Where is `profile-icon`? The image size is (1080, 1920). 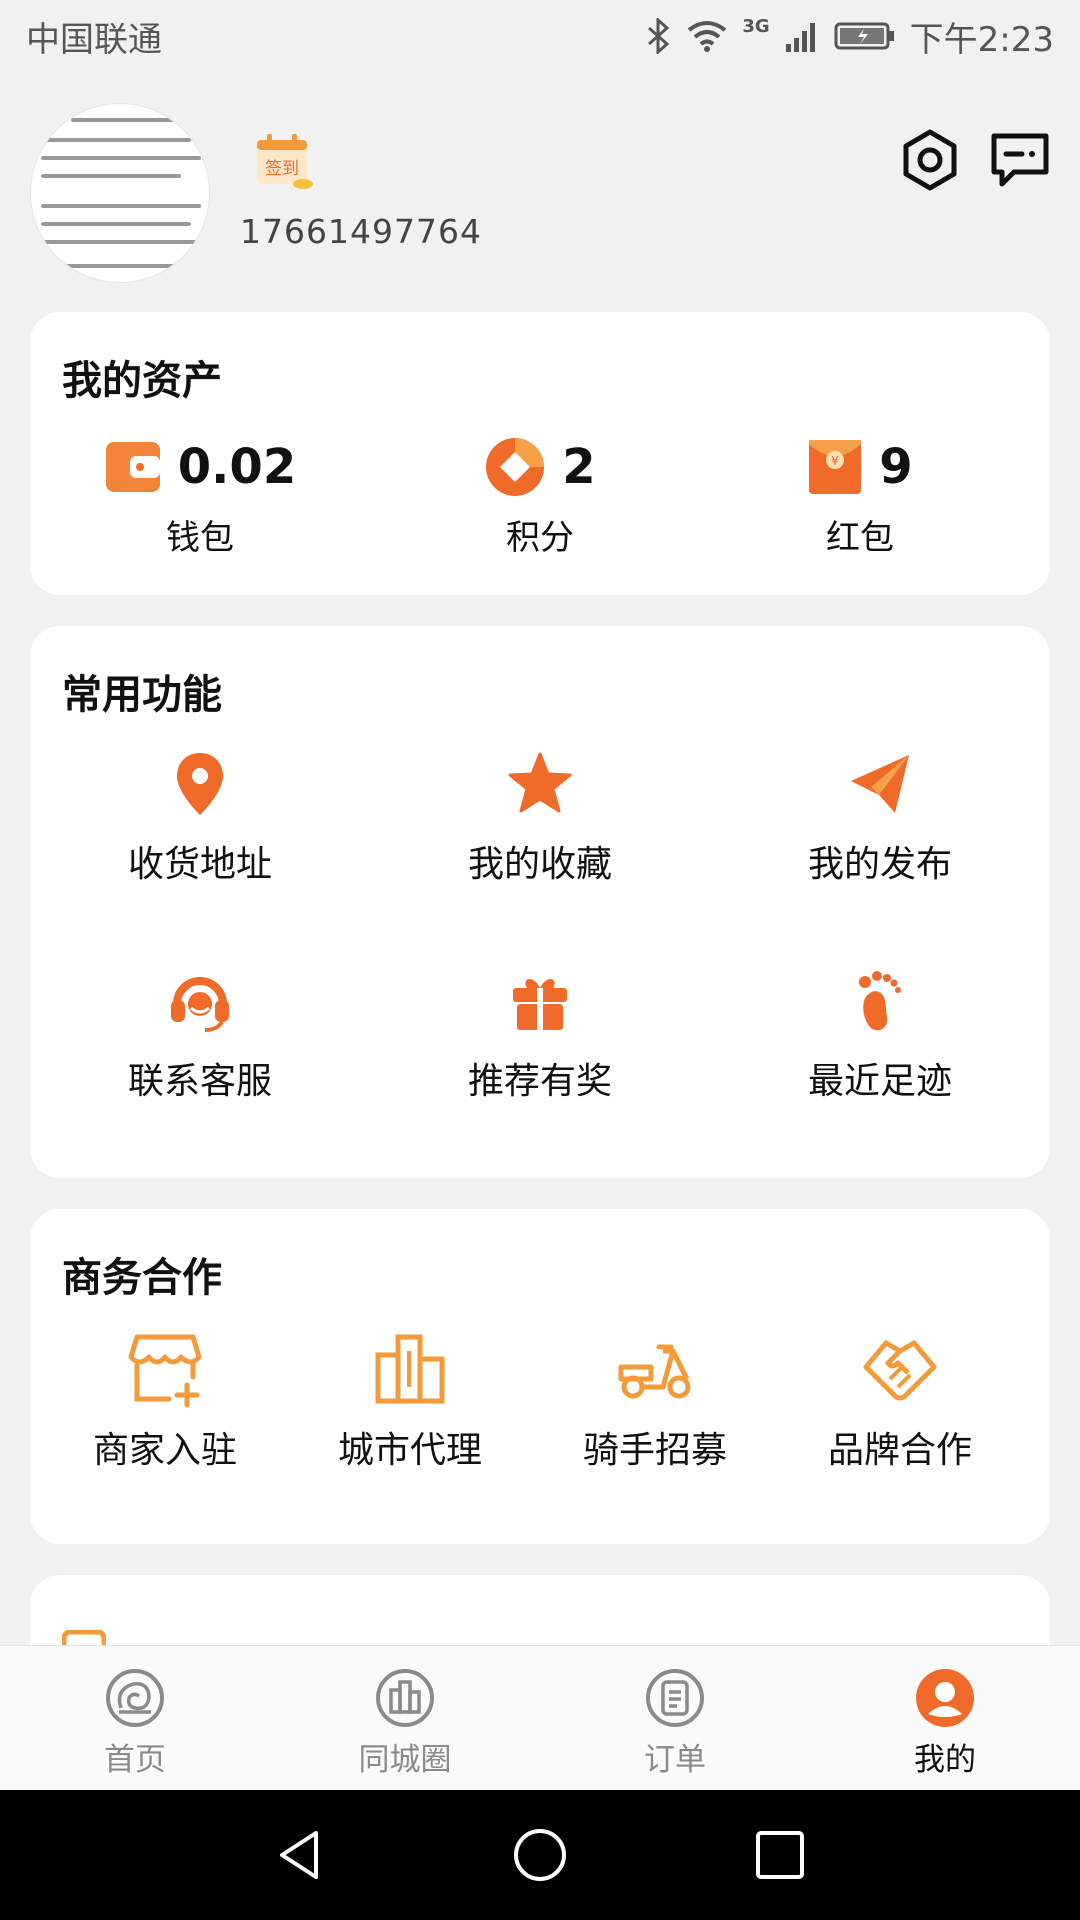 profile-icon is located at coordinates (945, 1698).